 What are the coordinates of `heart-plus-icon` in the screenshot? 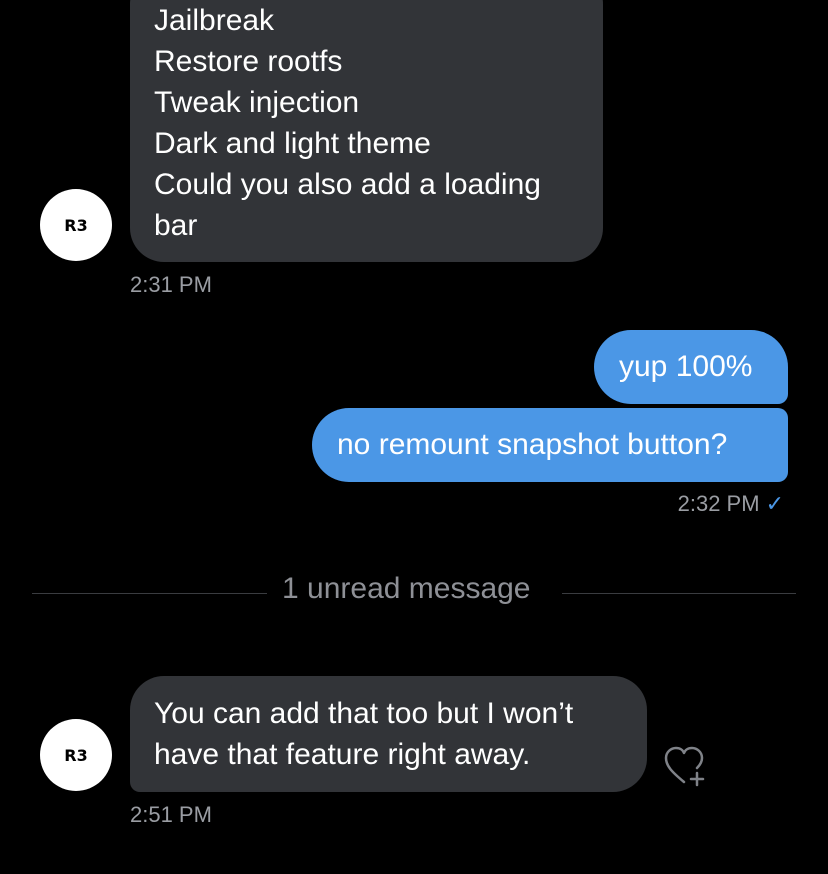 It's located at (685, 767).